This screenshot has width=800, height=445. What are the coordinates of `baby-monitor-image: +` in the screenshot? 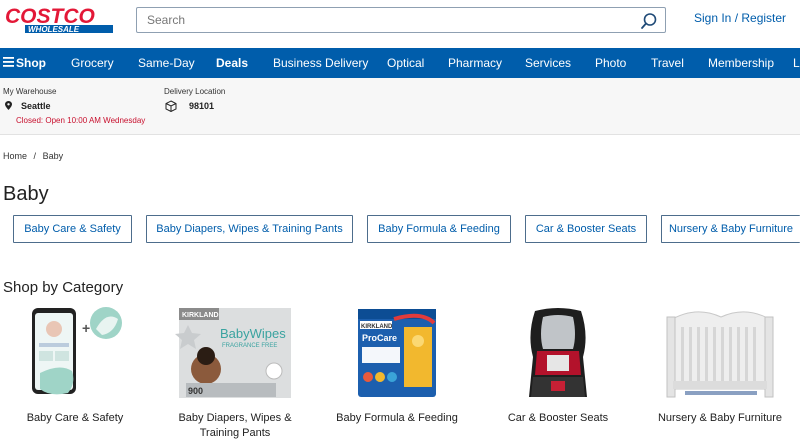 It's located at (75, 354).